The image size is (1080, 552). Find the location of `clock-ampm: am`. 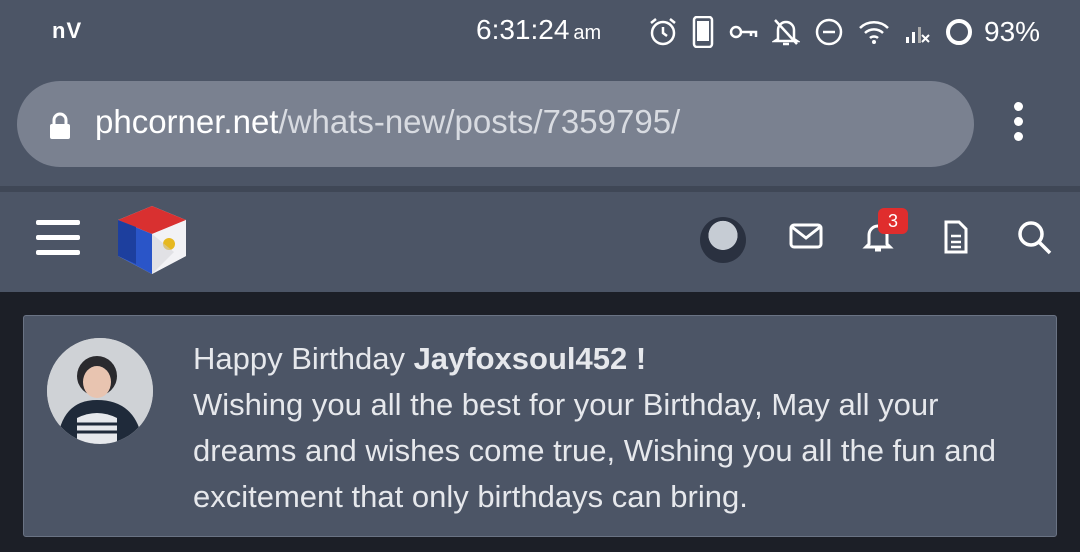

clock-ampm: am is located at coordinates (587, 33).